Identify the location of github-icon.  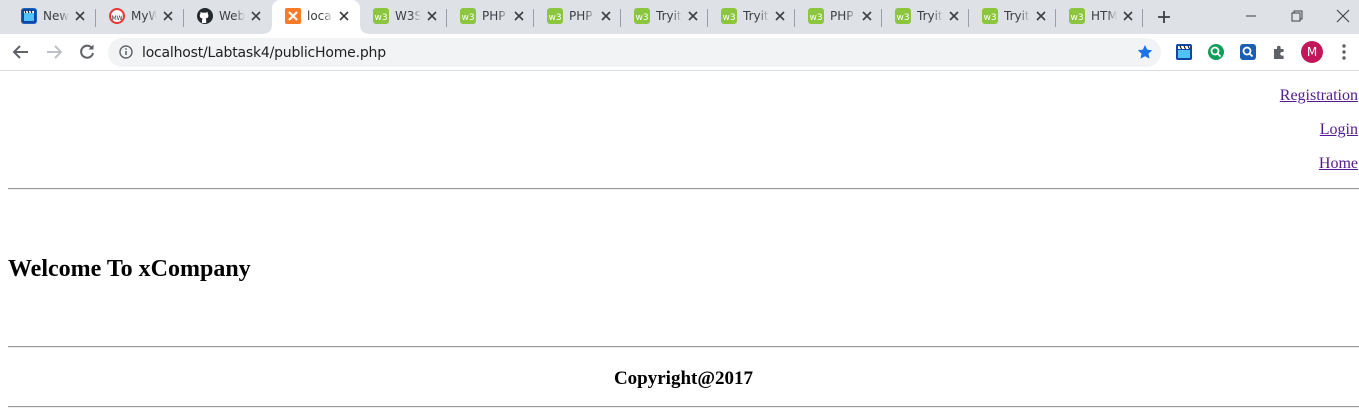
(205, 16).